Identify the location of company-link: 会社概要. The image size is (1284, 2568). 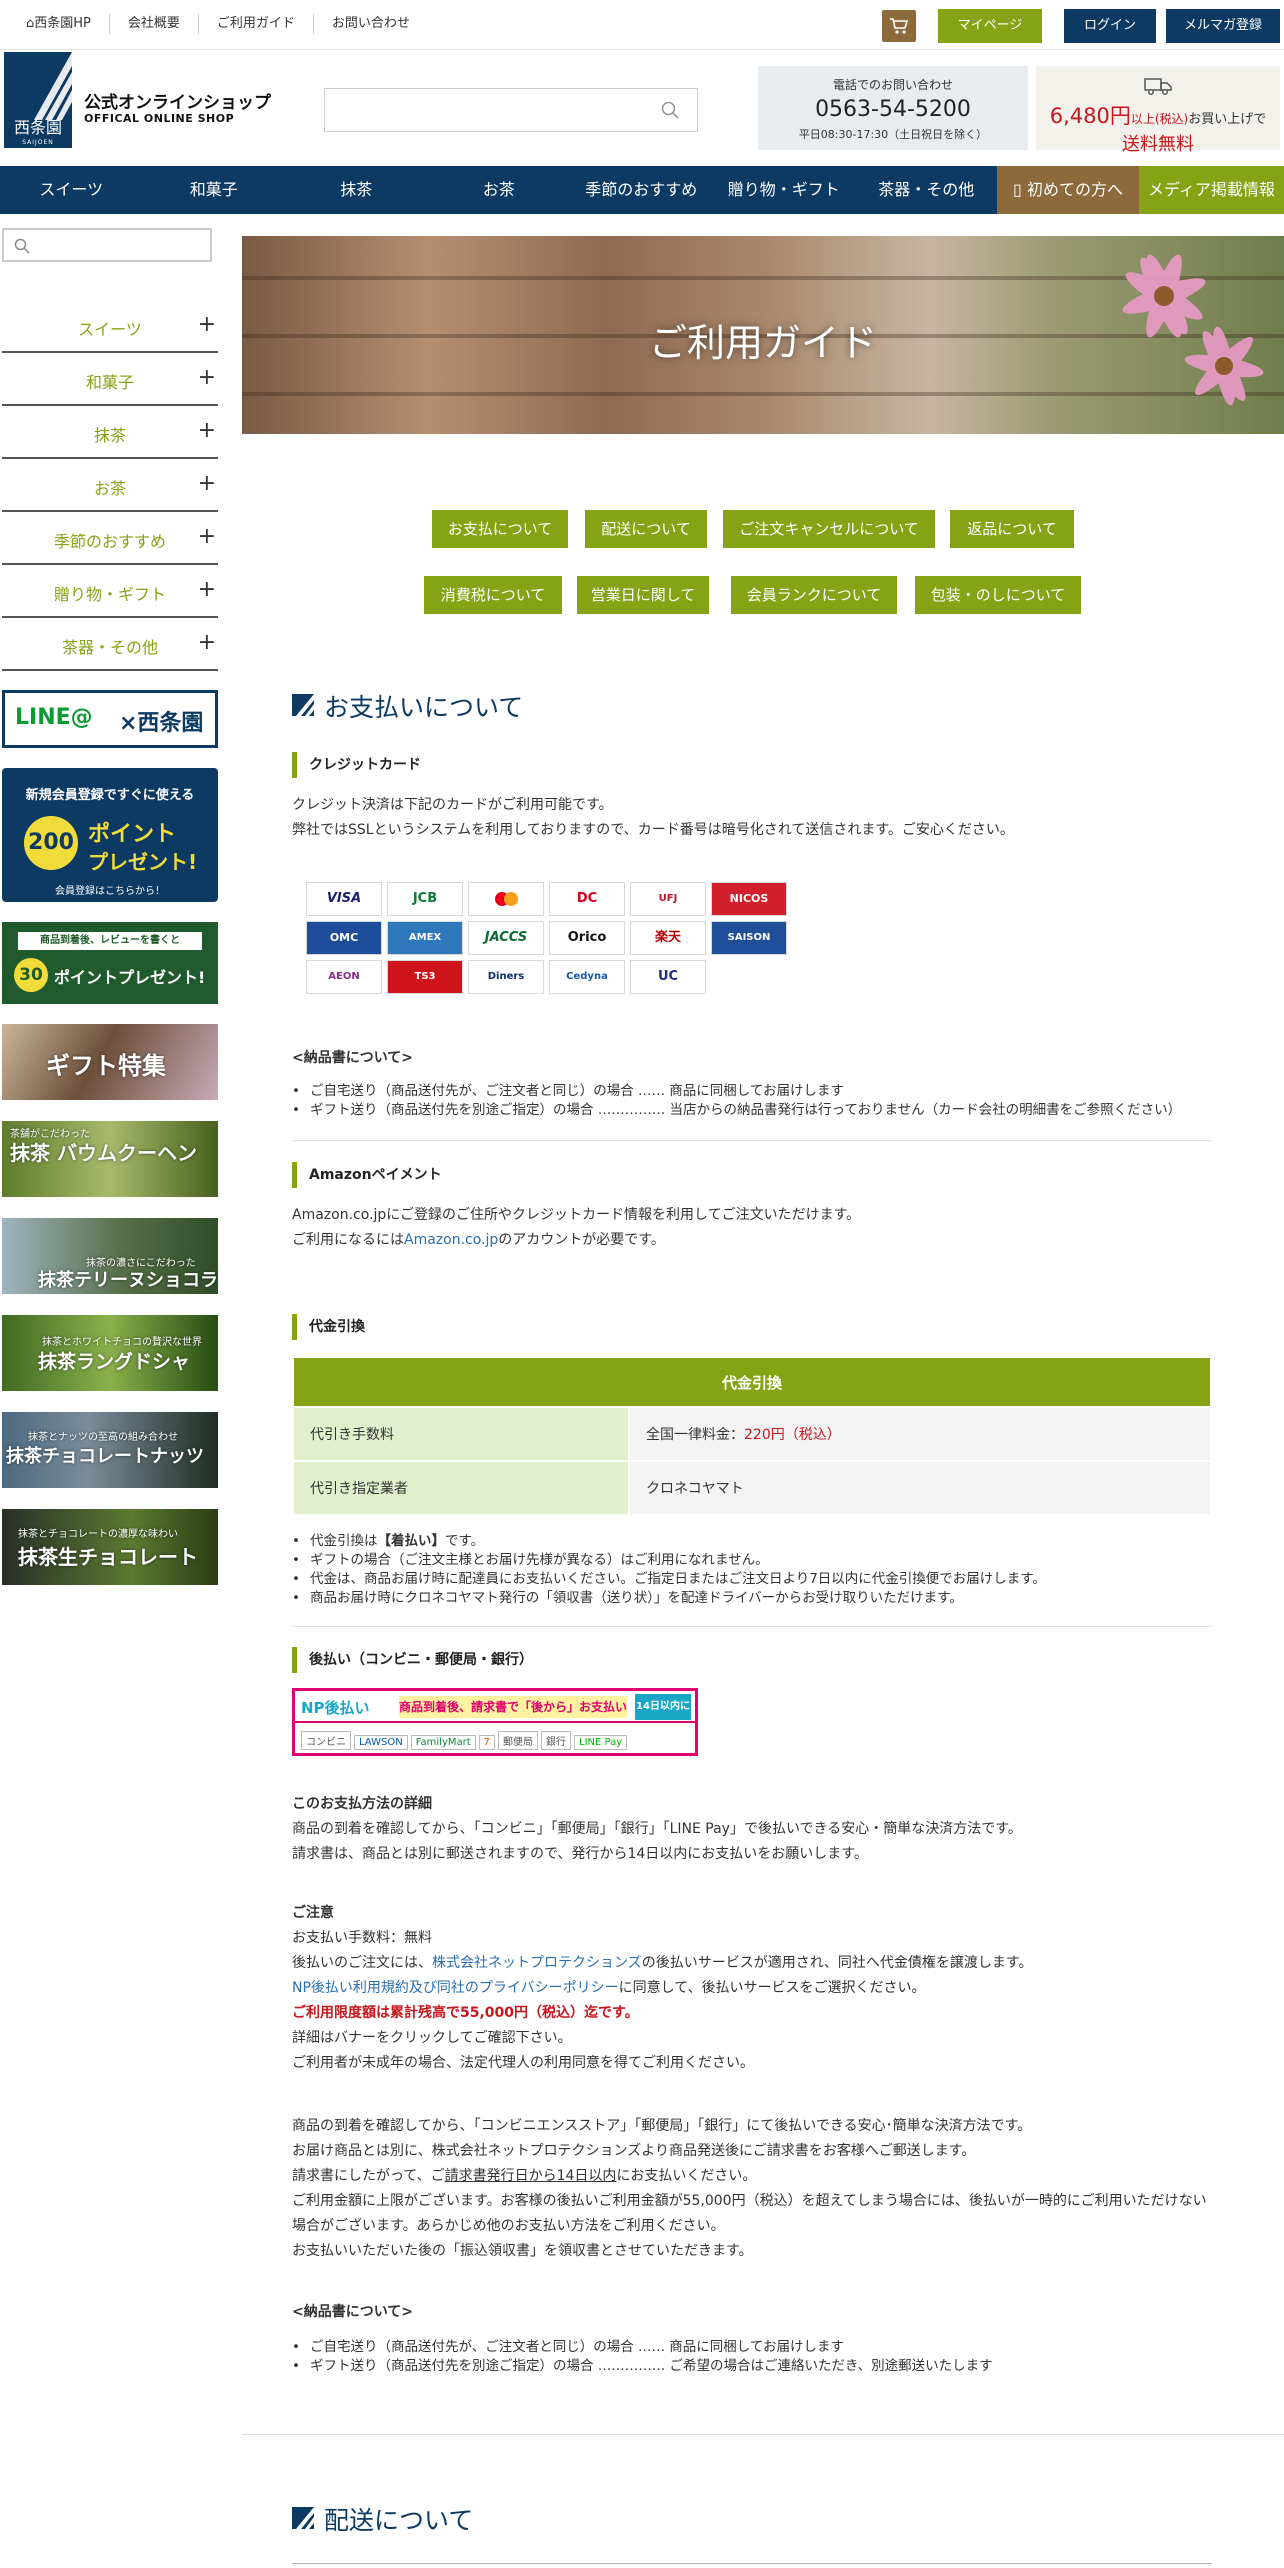
(154, 24).